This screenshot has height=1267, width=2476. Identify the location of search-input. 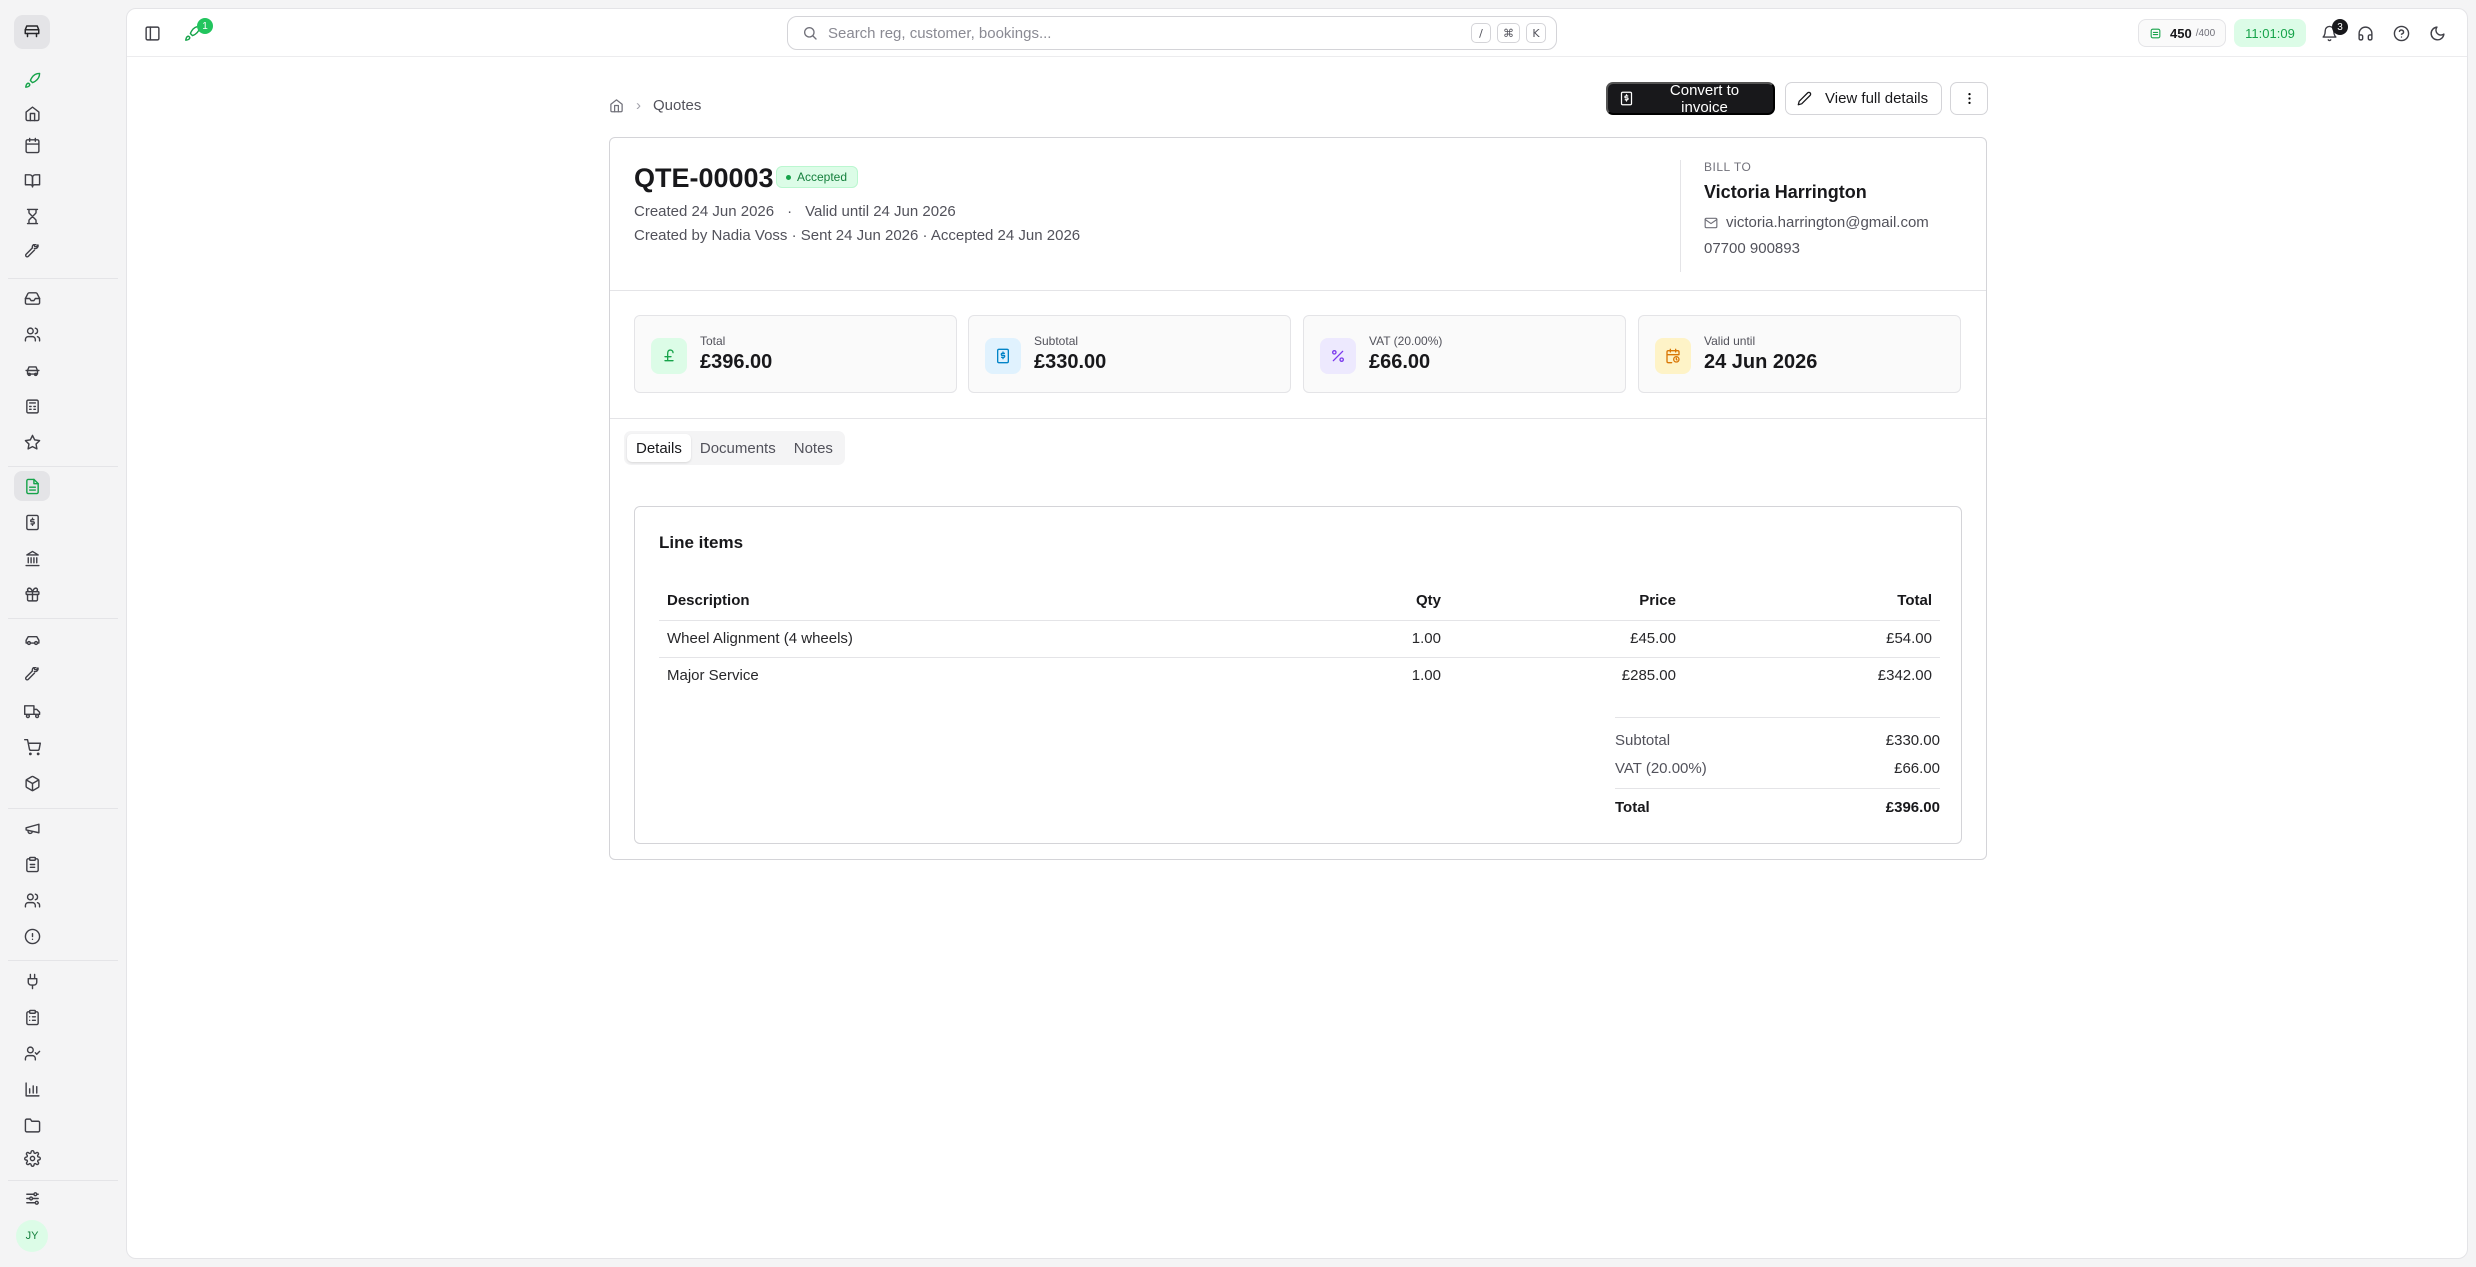
(1146, 33).